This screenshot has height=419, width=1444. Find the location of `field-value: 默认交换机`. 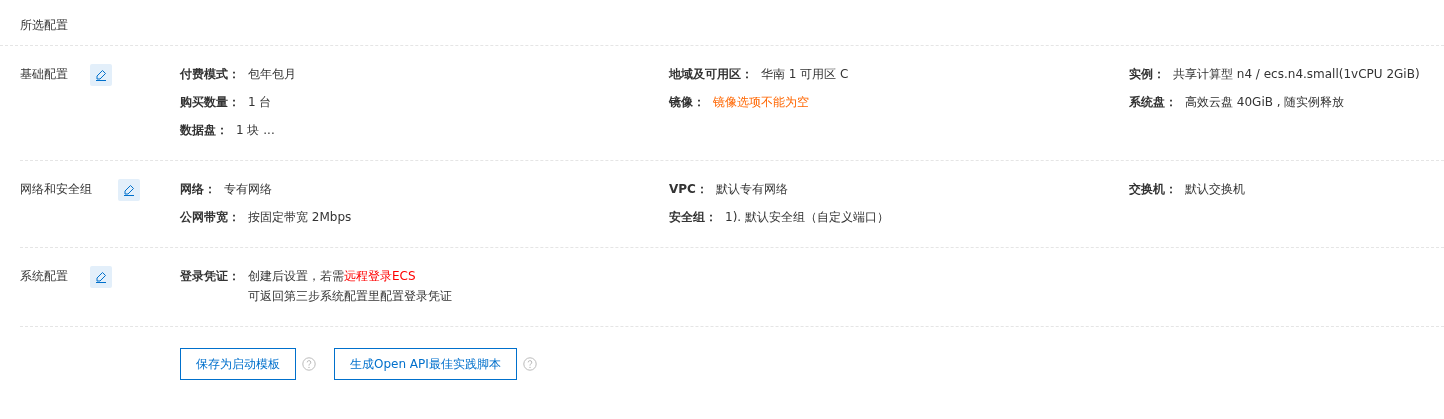

field-value: 默认交换机 is located at coordinates (1215, 189).